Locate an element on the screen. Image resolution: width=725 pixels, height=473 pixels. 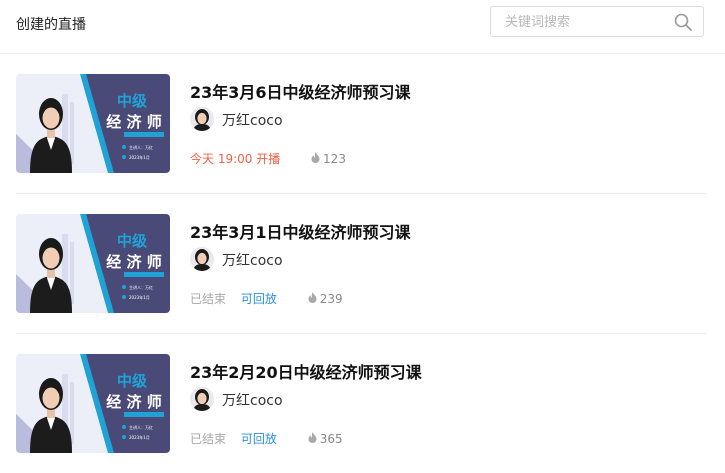
search-icon is located at coordinates (683, 22).